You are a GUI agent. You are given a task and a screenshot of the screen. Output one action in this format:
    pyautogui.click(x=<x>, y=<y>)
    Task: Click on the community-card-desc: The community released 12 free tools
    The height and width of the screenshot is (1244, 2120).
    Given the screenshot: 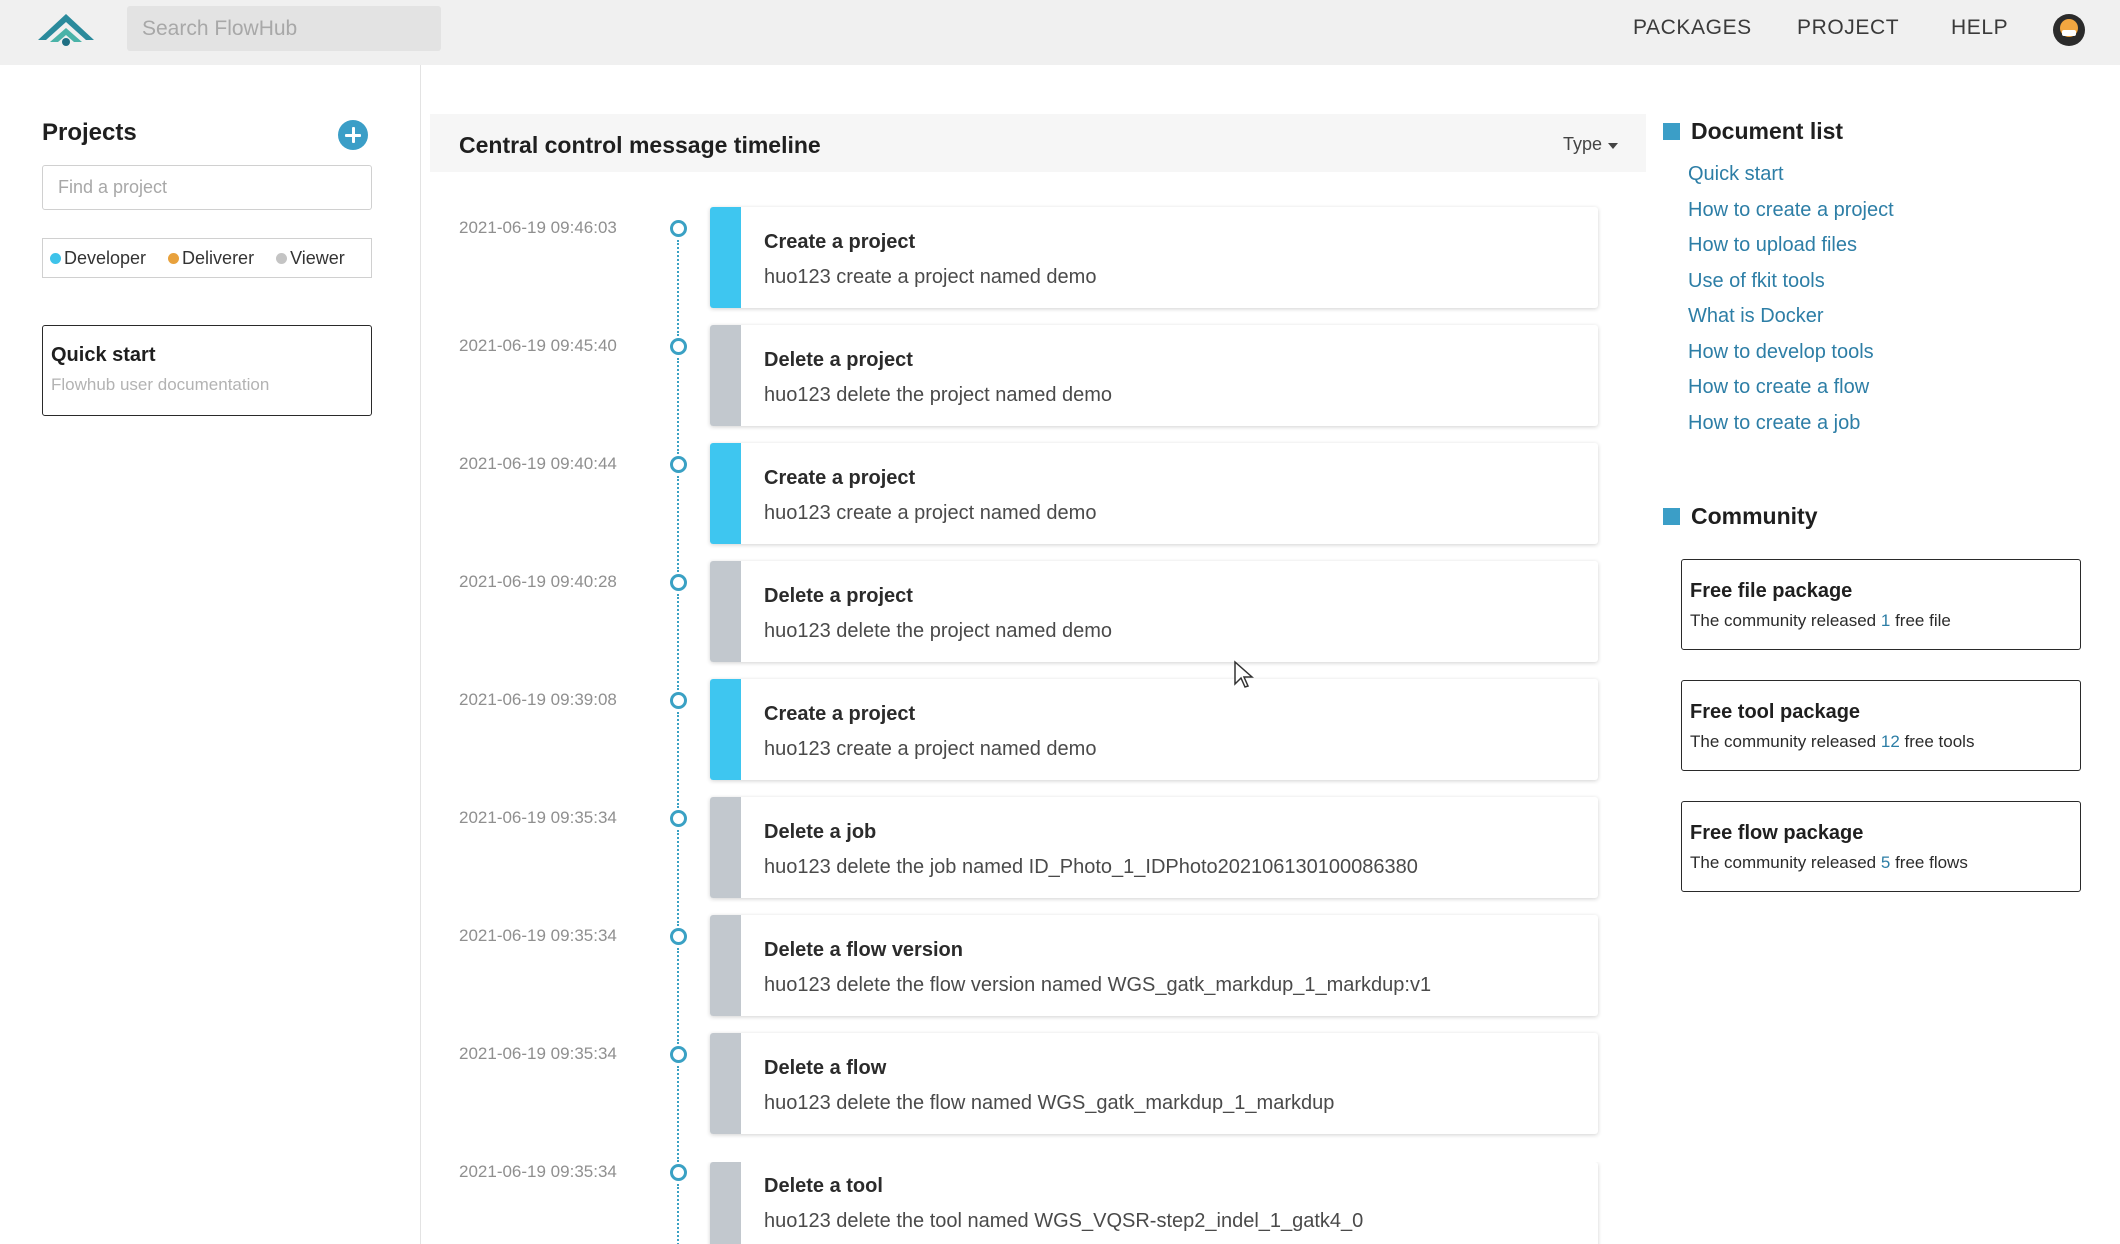 What is the action you would take?
    pyautogui.click(x=1881, y=742)
    